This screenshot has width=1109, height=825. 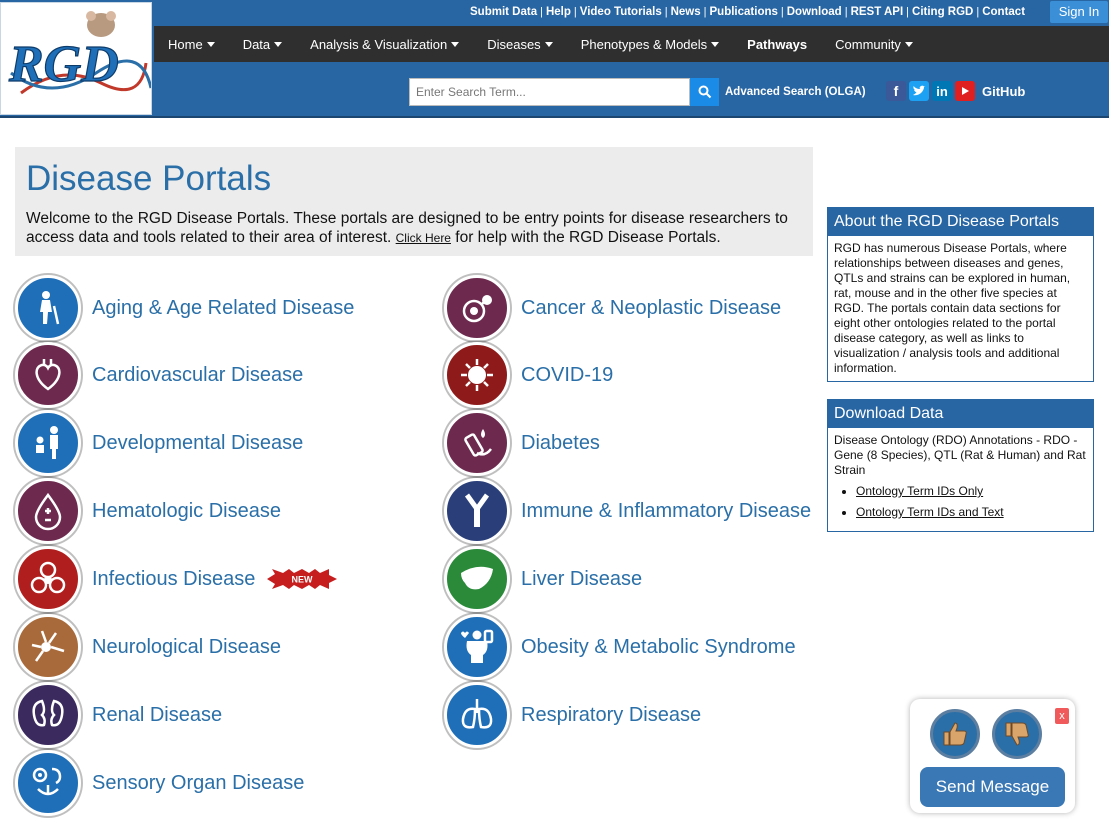 I want to click on portal-link: Liver Disease, so click(x=543, y=579).